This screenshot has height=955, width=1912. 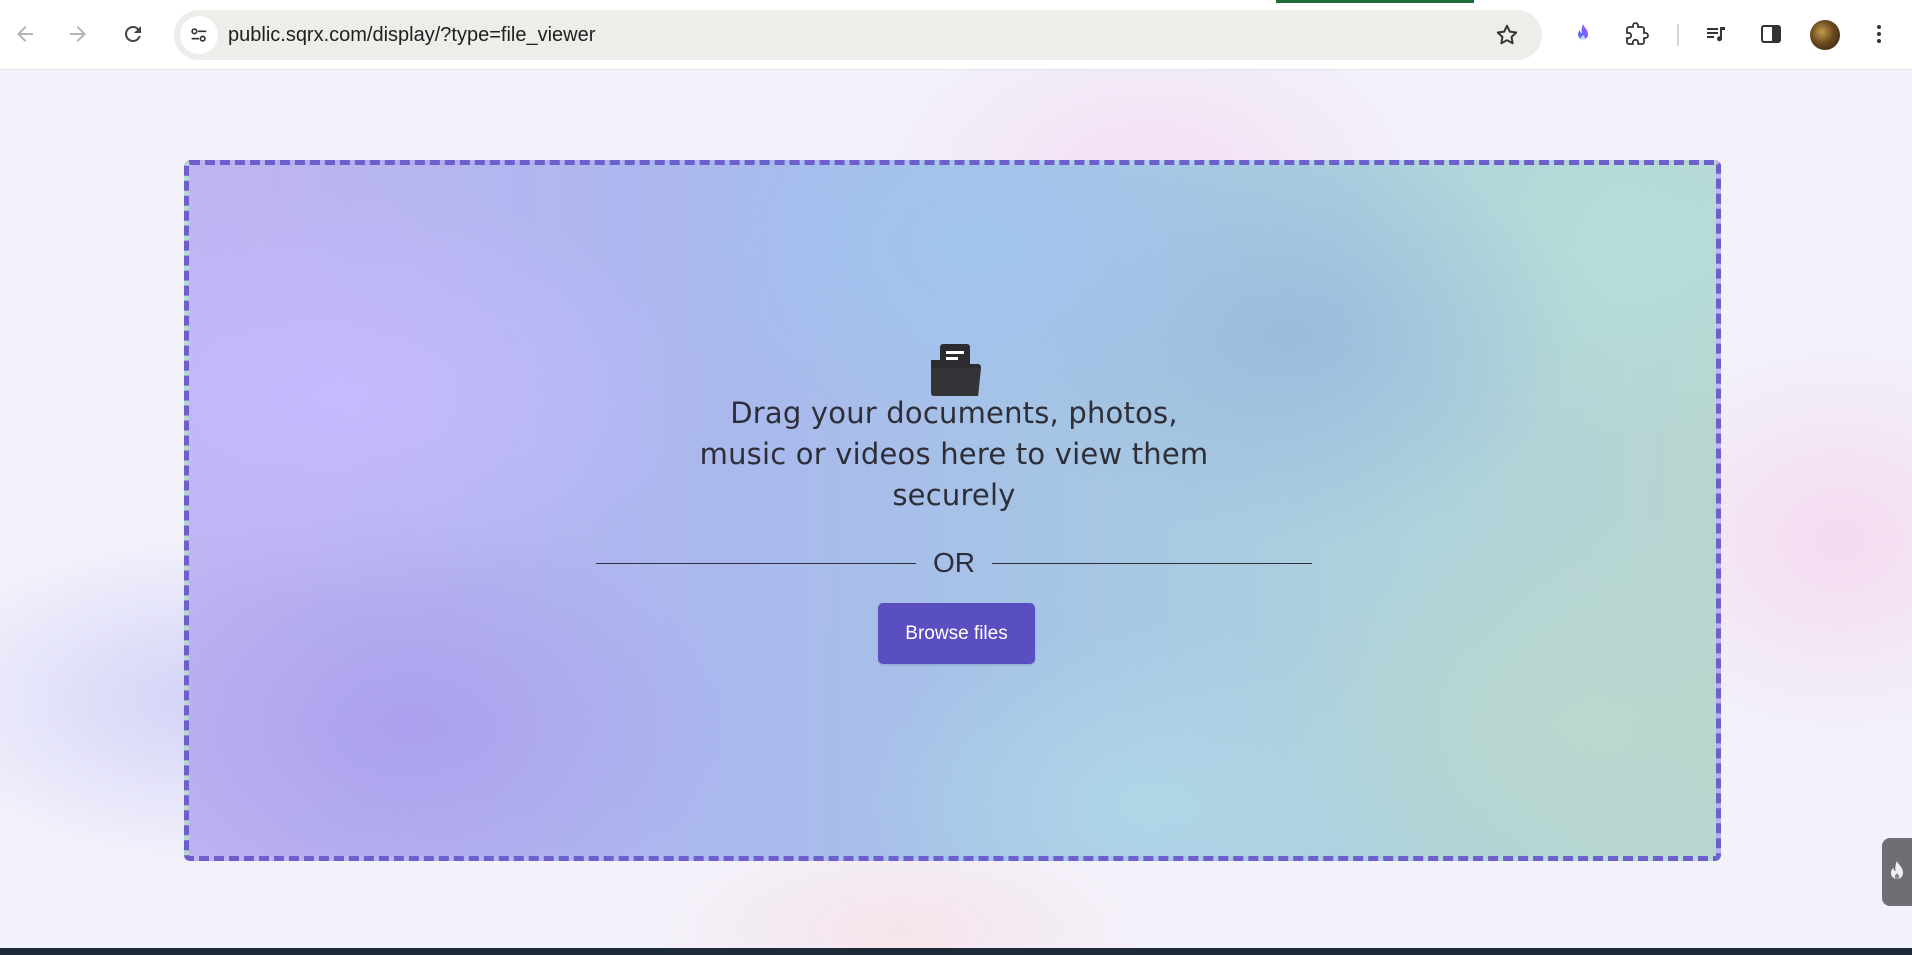 I want to click on or-divider: OR, so click(x=954, y=563).